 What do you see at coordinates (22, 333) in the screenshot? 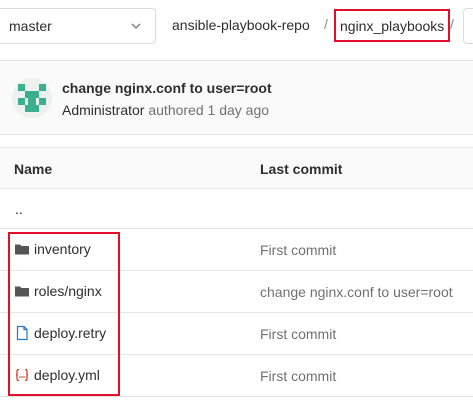
I see `file-icon` at bounding box center [22, 333].